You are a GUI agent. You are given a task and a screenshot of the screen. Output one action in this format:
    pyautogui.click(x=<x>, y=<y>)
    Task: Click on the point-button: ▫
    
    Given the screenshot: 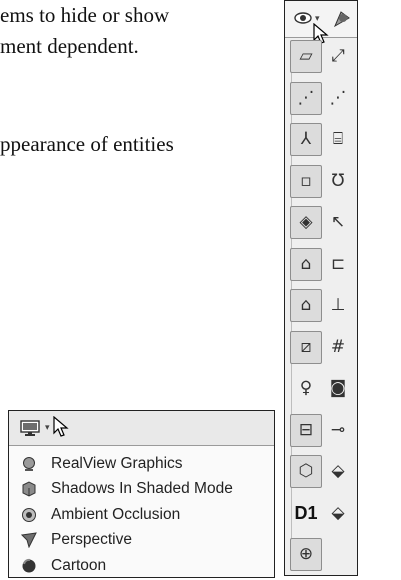 What is the action you would take?
    pyautogui.click(x=306, y=181)
    